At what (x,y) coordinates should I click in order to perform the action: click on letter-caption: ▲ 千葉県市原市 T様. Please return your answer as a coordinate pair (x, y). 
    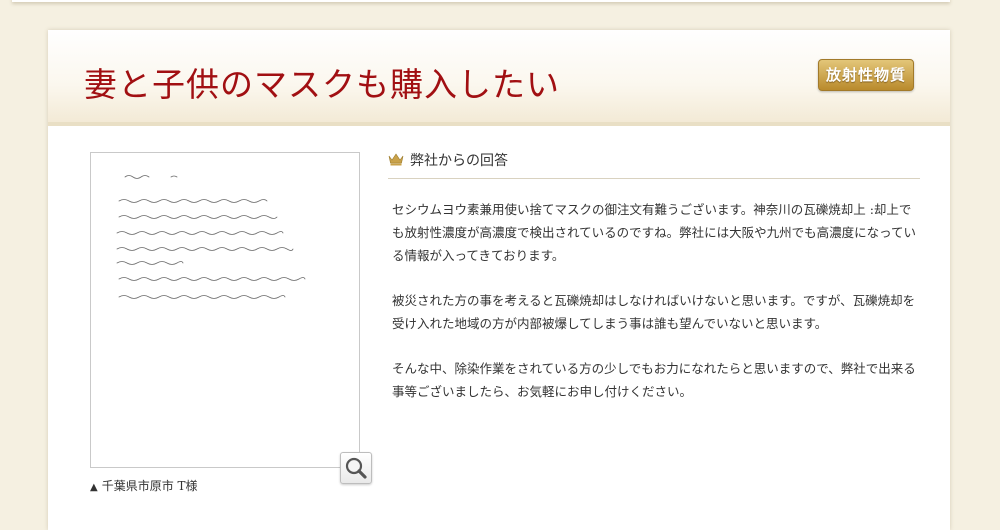
    Looking at the image, I should click on (144, 485).